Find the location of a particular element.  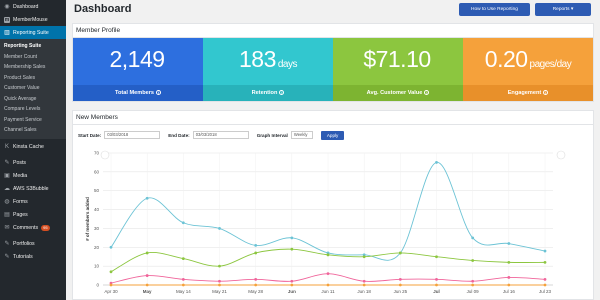

sidebar-item-label: Pages is located at coordinates (20, 215).